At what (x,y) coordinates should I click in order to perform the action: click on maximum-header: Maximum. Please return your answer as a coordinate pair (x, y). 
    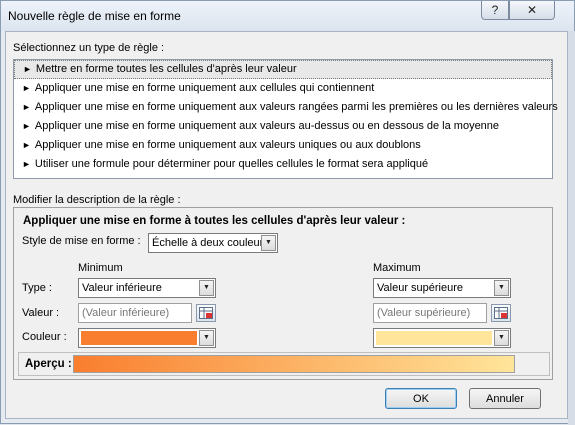
    Looking at the image, I should click on (397, 268).